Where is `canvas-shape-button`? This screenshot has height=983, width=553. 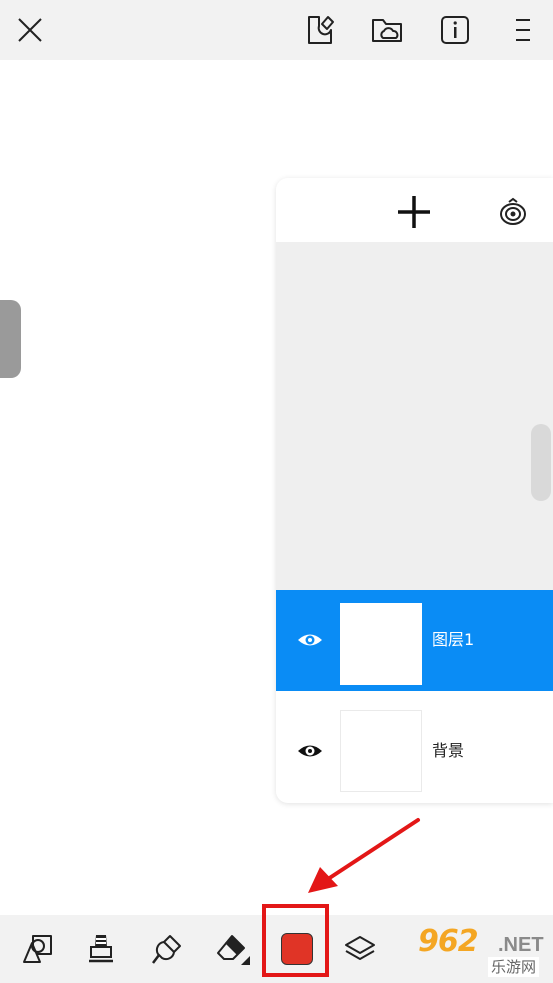 canvas-shape-button is located at coordinates (320, 30).